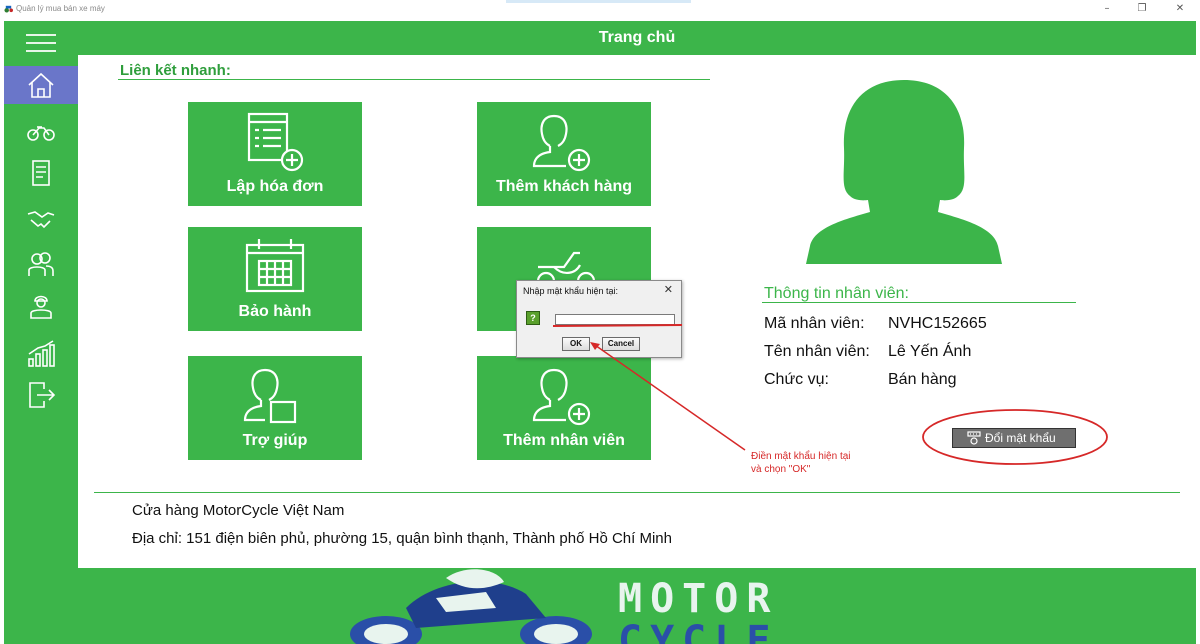 Image resolution: width=1200 pixels, height=644 pixels. I want to click on motorbike-icon, so click(41, 133).